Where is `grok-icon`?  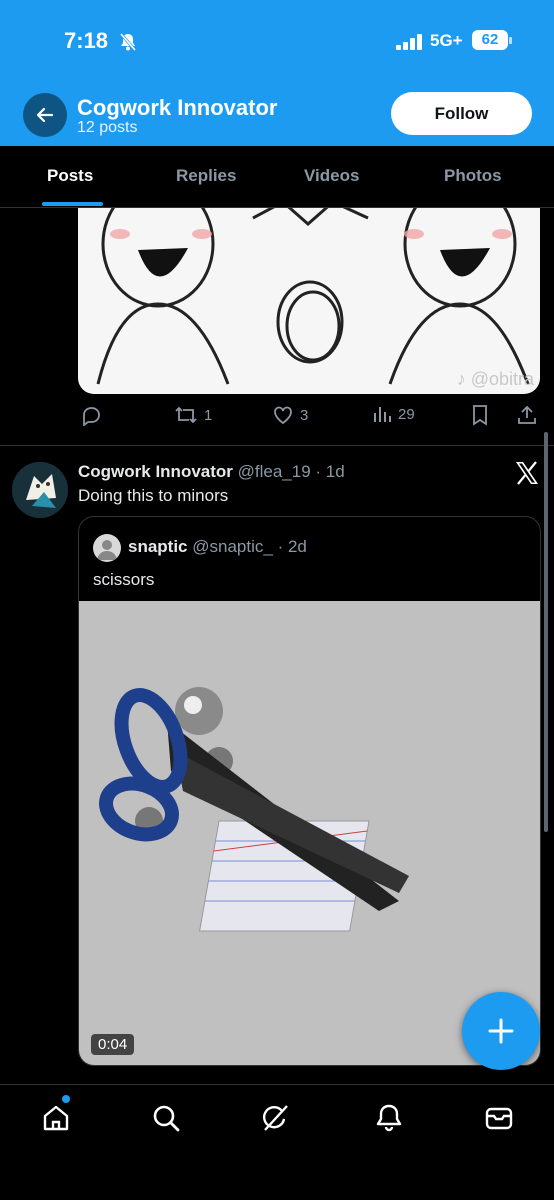 grok-icon is located at coordinates (275, 1118).